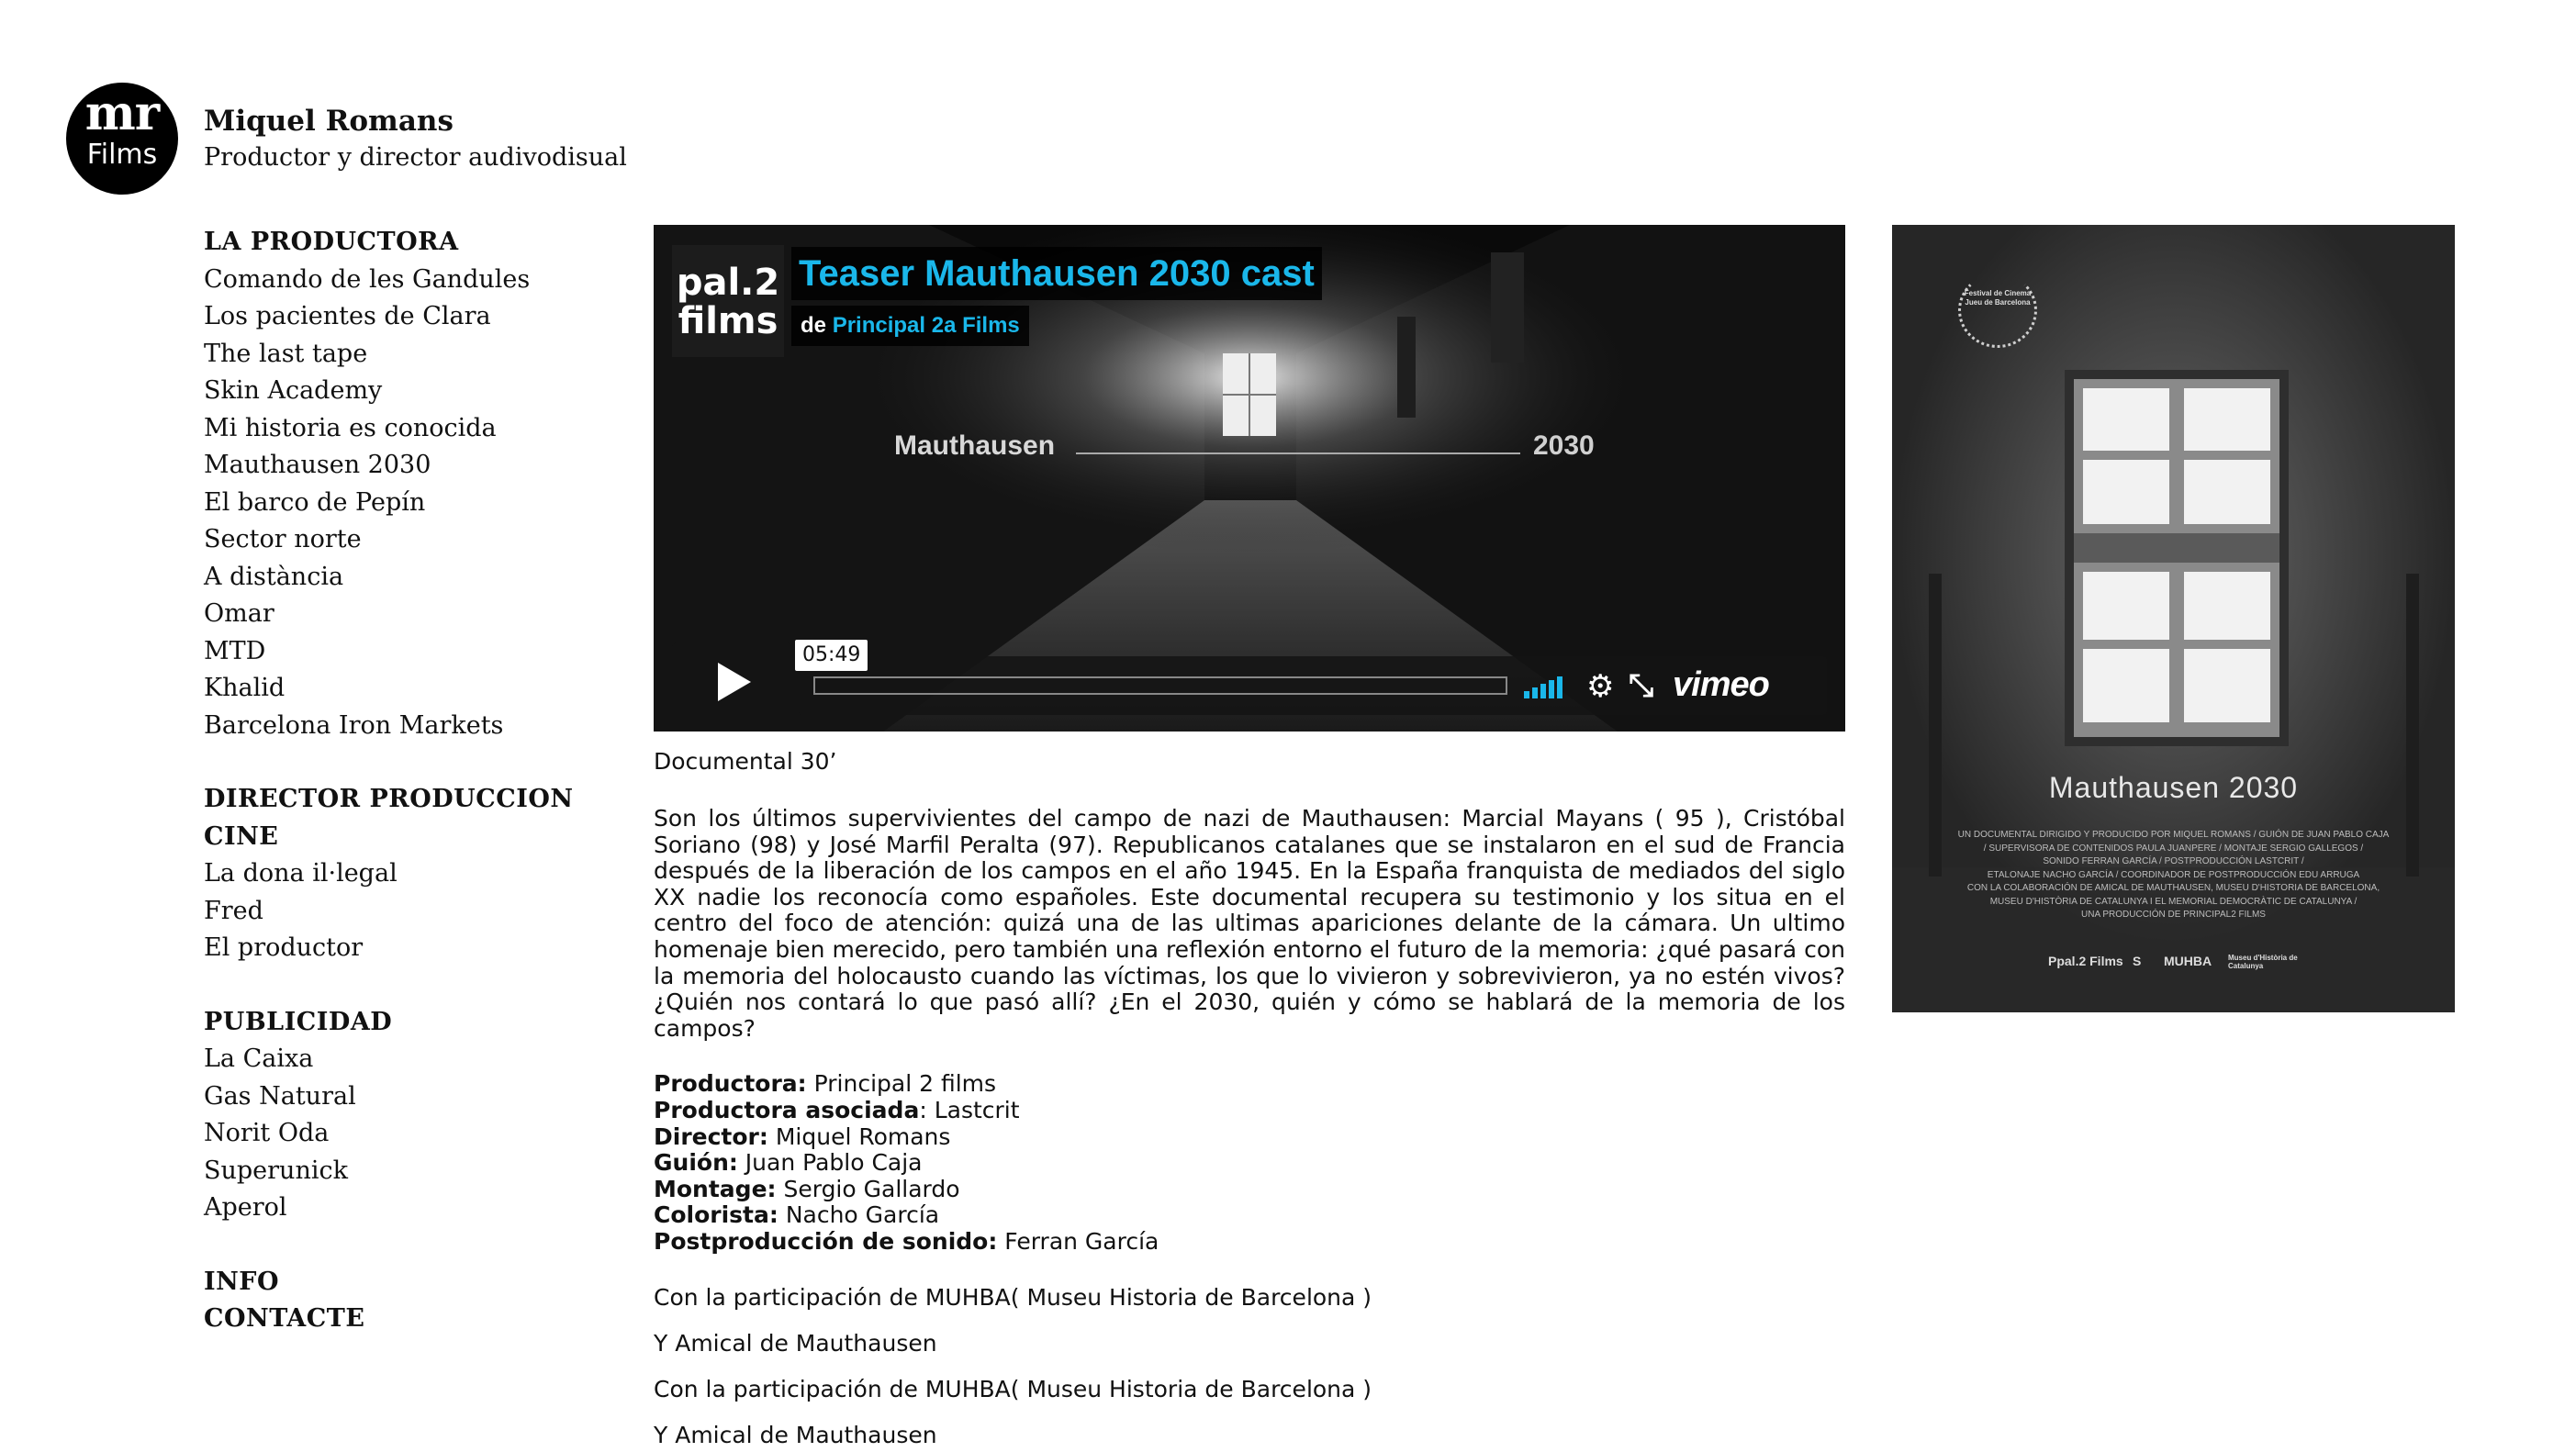 This screenshot has height=1452, width=2576. What do you see at coordinates (788, 1163) in the screenshot?
I see `credit-row: Guión: Juan Pablo Caja` at bounding box center [788, 1163].